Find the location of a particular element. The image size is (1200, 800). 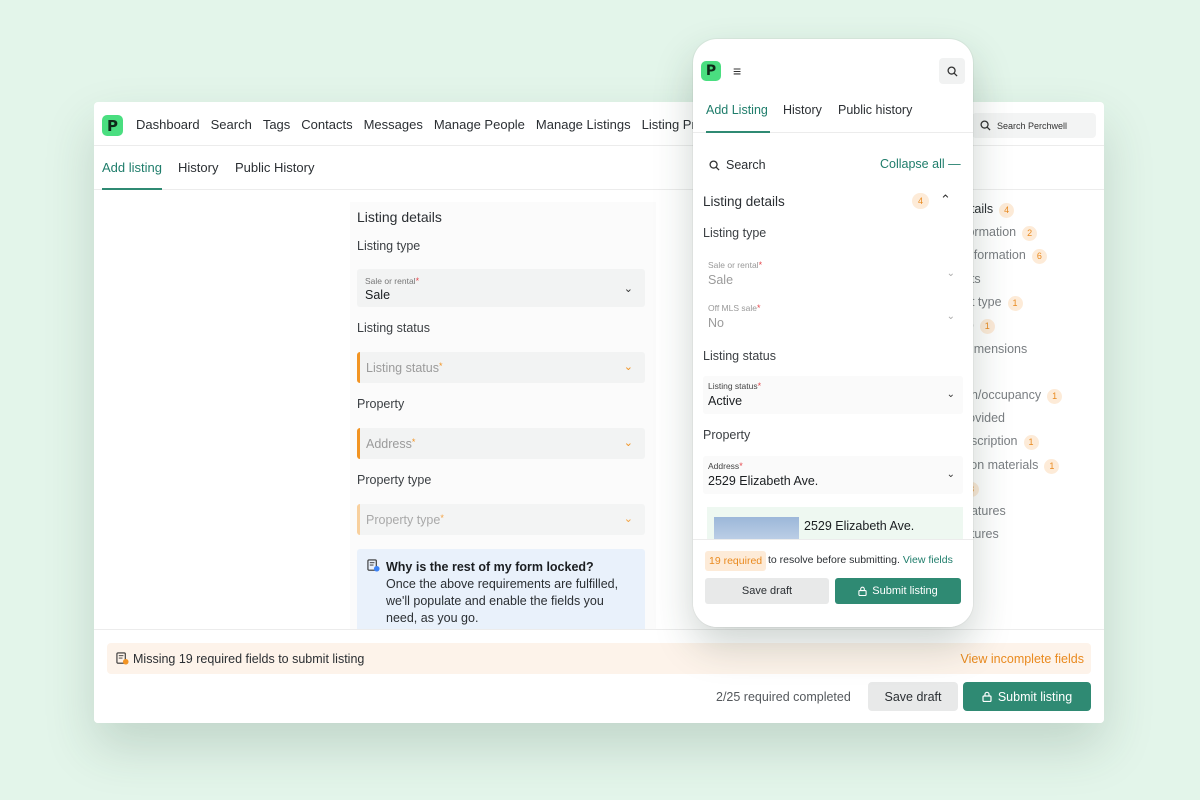

mobile-search-button is located at coordinates (952, 71).